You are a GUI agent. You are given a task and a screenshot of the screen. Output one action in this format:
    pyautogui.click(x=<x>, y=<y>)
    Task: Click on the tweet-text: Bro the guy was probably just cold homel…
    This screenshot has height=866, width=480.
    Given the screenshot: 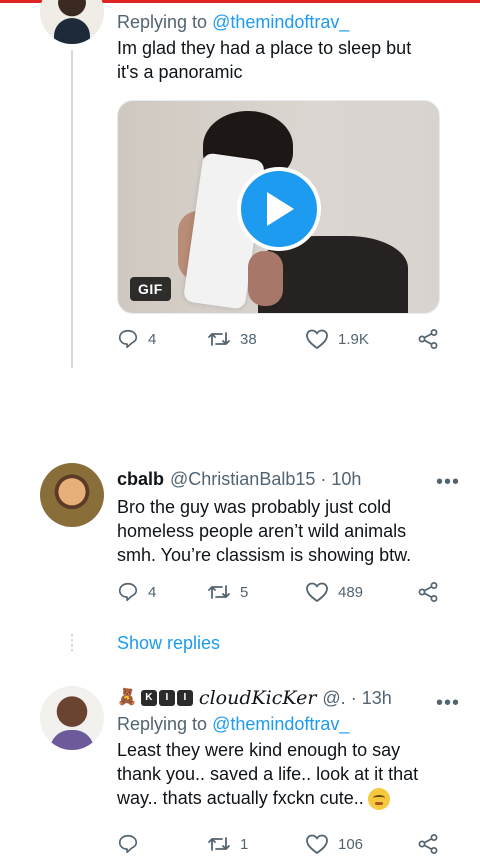 What is the action you would take?
    pyautogui.click(x=264, y=531)
    